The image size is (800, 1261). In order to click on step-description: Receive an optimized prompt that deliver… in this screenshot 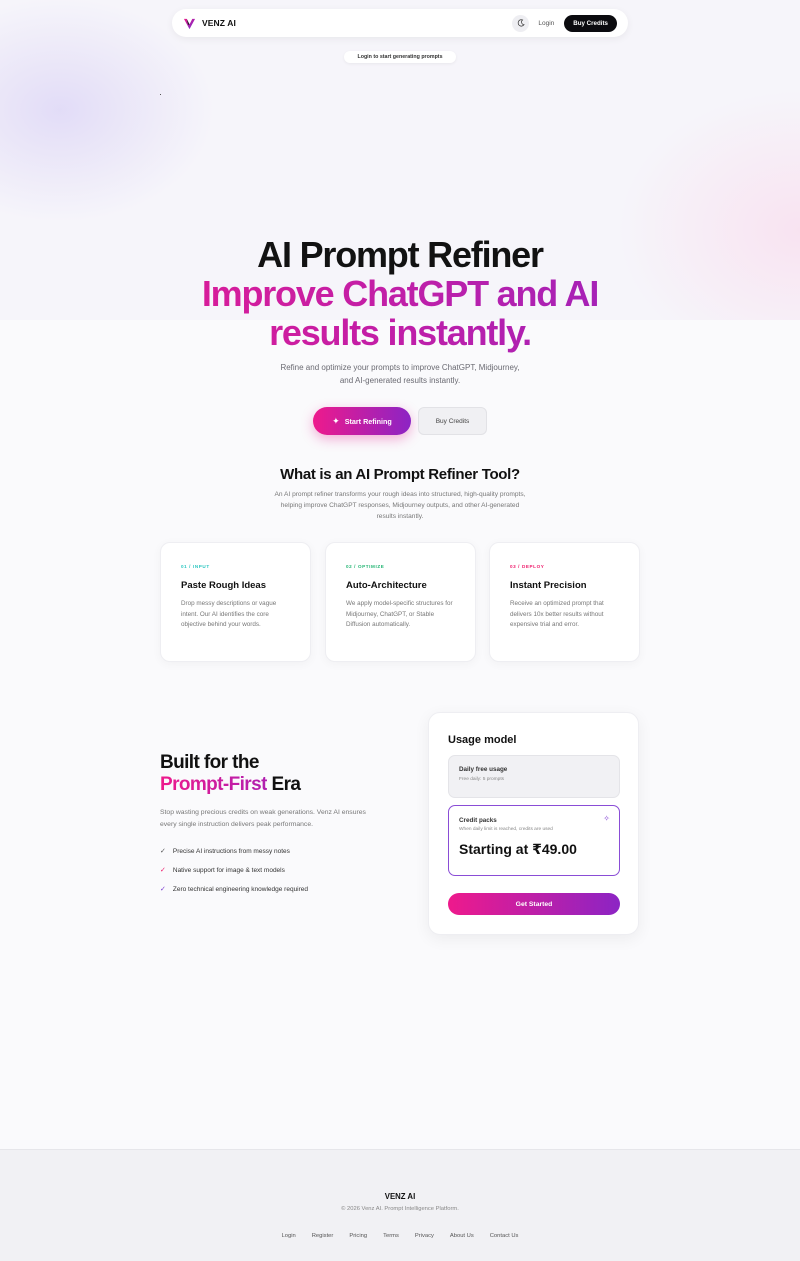, I will do `click(557, 614)`.